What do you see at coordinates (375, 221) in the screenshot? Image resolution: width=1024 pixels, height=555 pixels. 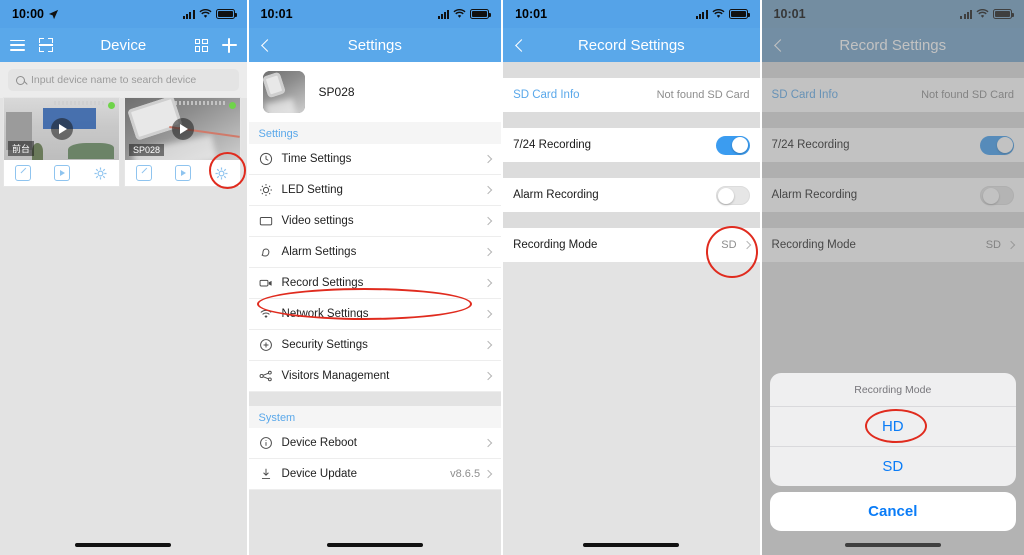 I see `sidebar-item-video-settings: Video settings` at bounding box center [375, 221].